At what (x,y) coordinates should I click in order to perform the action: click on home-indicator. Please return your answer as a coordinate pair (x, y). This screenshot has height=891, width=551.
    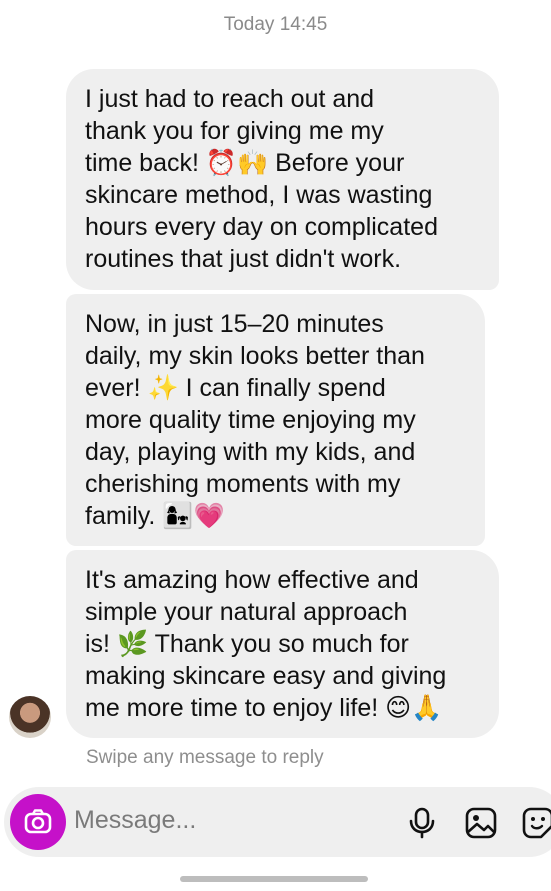
    Looking at the image, I should click on (274, 879).